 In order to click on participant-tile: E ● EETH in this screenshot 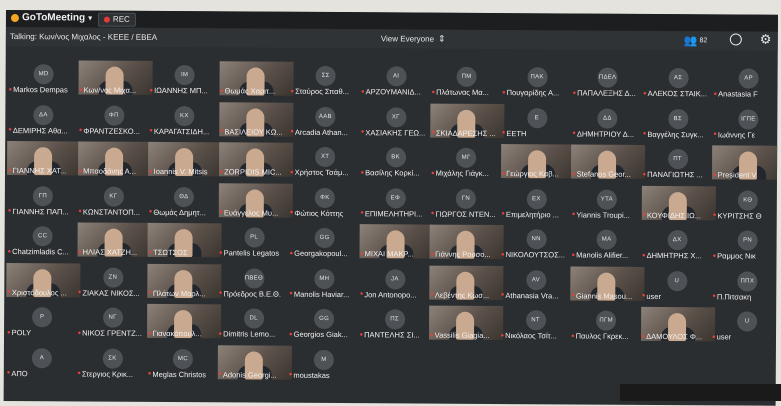, I will do `click(538, 121)`.